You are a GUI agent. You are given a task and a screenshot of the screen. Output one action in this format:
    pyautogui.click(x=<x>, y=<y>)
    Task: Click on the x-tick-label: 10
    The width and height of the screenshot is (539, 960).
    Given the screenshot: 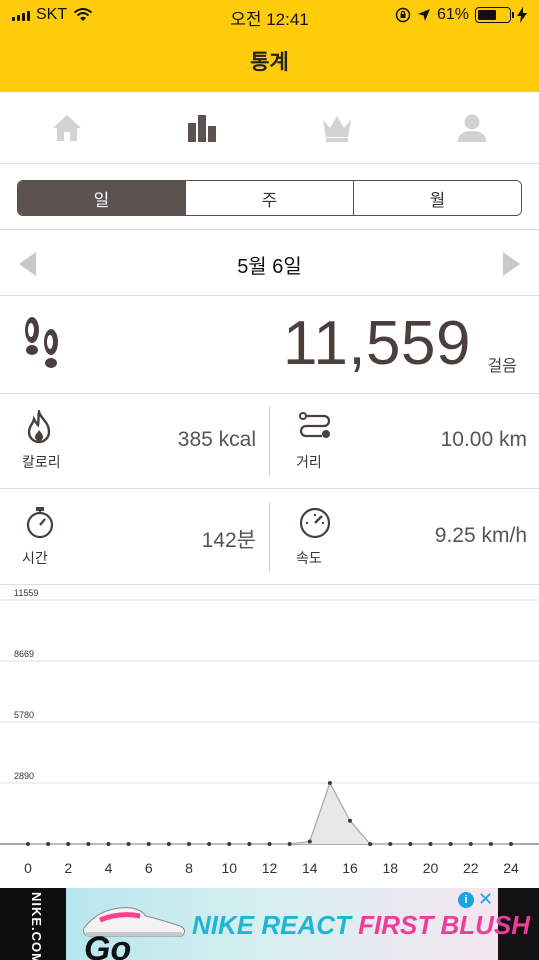 What is the action you would take?
    pyautogui.click(x=229, y=868)
    